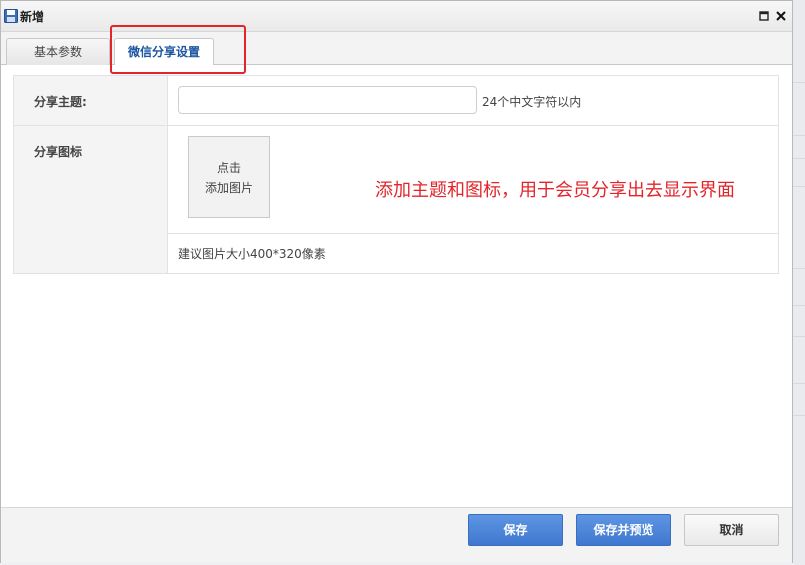 This screenshot has height=565, width=805. I want to click on dialog-title: 新增, so click(32, 17).